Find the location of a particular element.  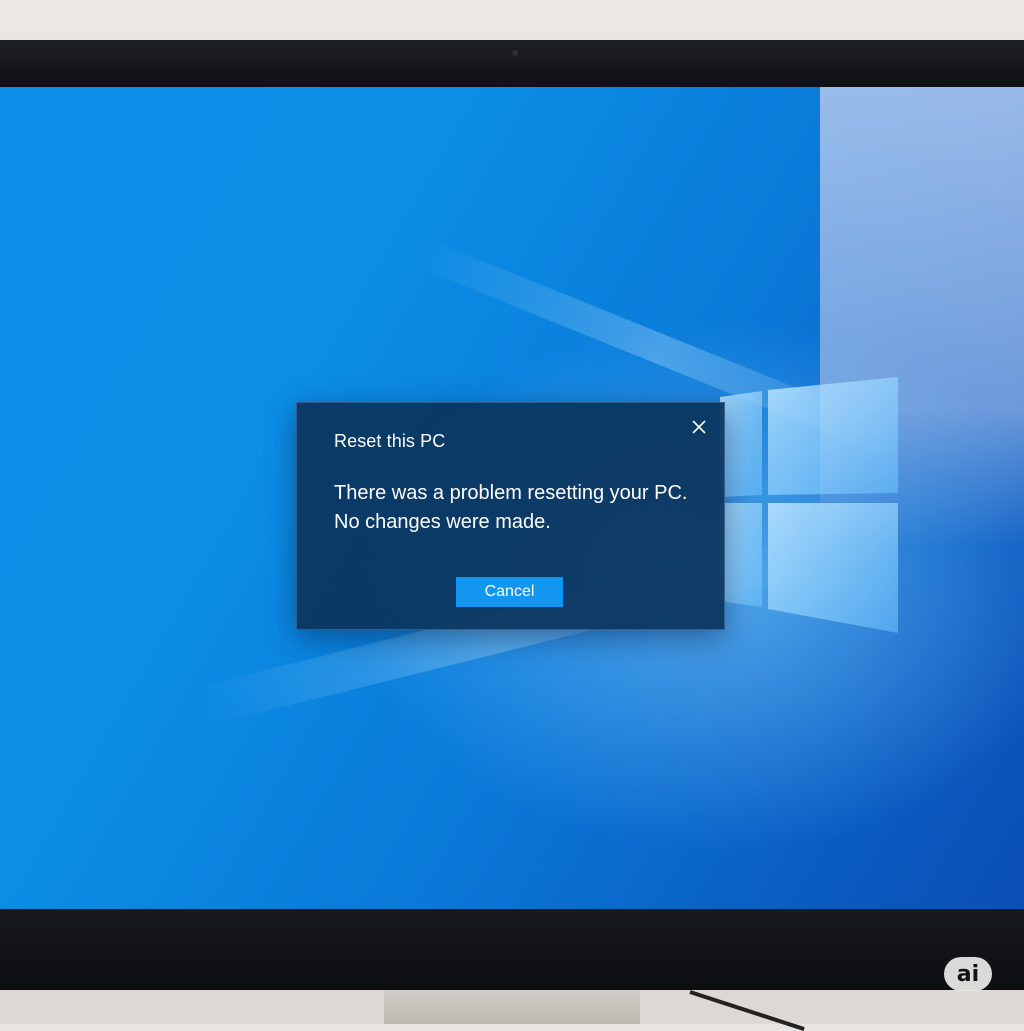

message-line: There was a problem resetting your PC. is located at coordinates (511, 493).